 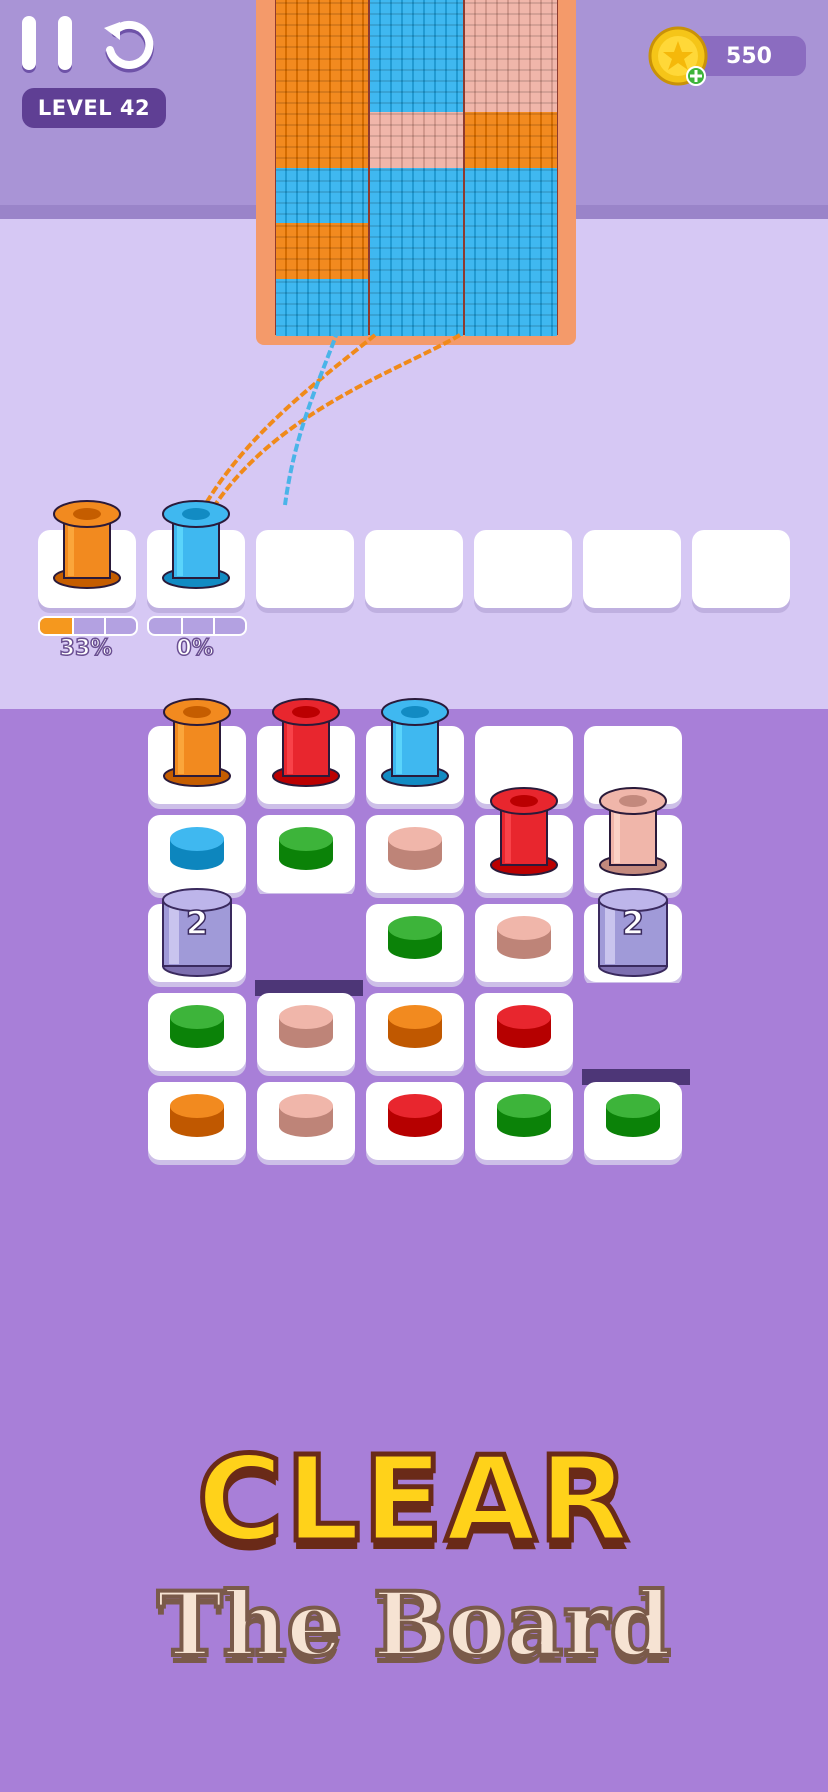 I want to click on spool-progress-label: 33%, so click(x=86, y=648).